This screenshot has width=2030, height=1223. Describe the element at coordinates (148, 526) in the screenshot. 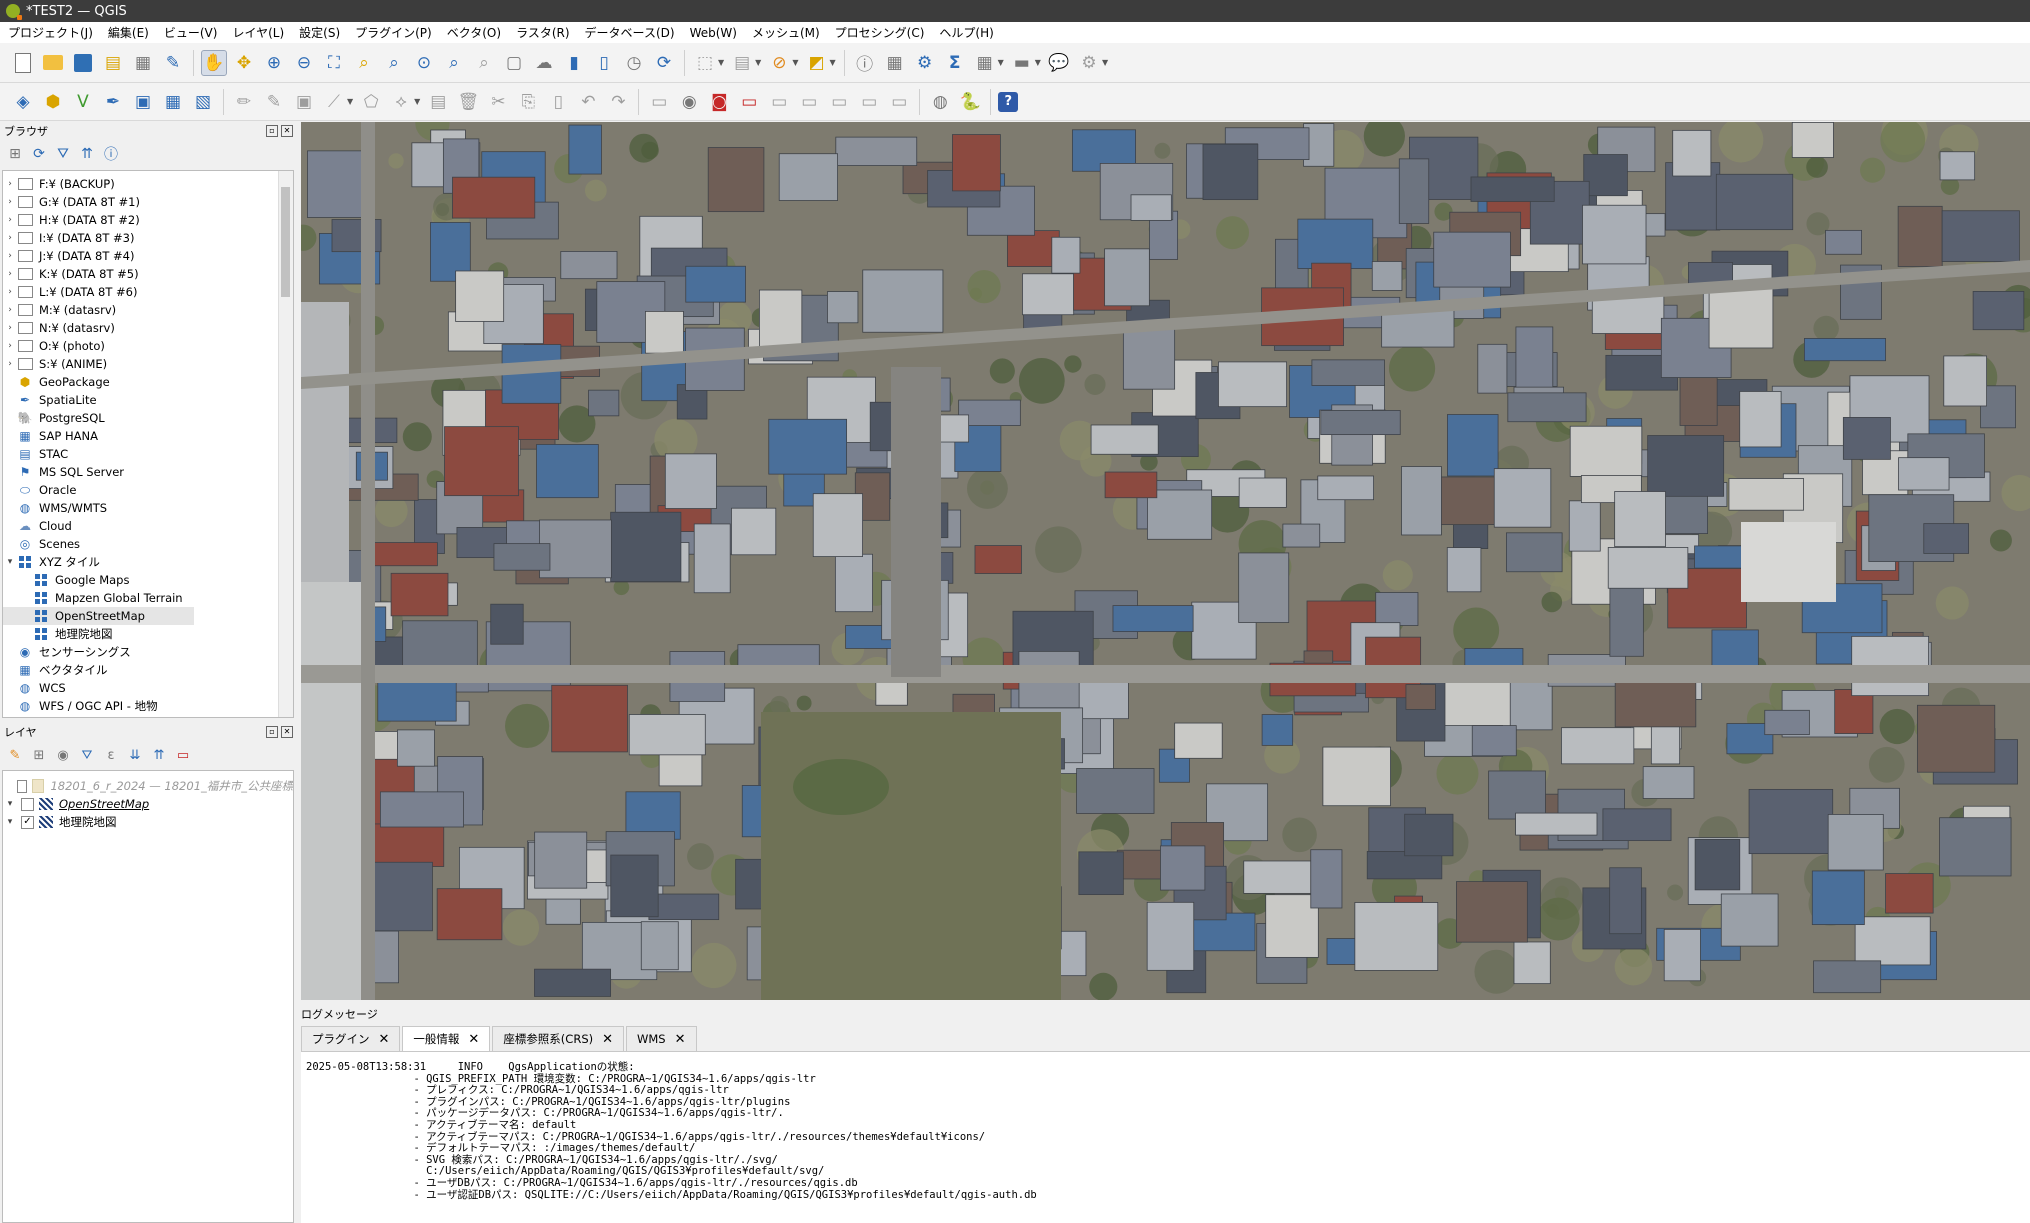

I see `browser-item: ☁ Cloud` at that location.